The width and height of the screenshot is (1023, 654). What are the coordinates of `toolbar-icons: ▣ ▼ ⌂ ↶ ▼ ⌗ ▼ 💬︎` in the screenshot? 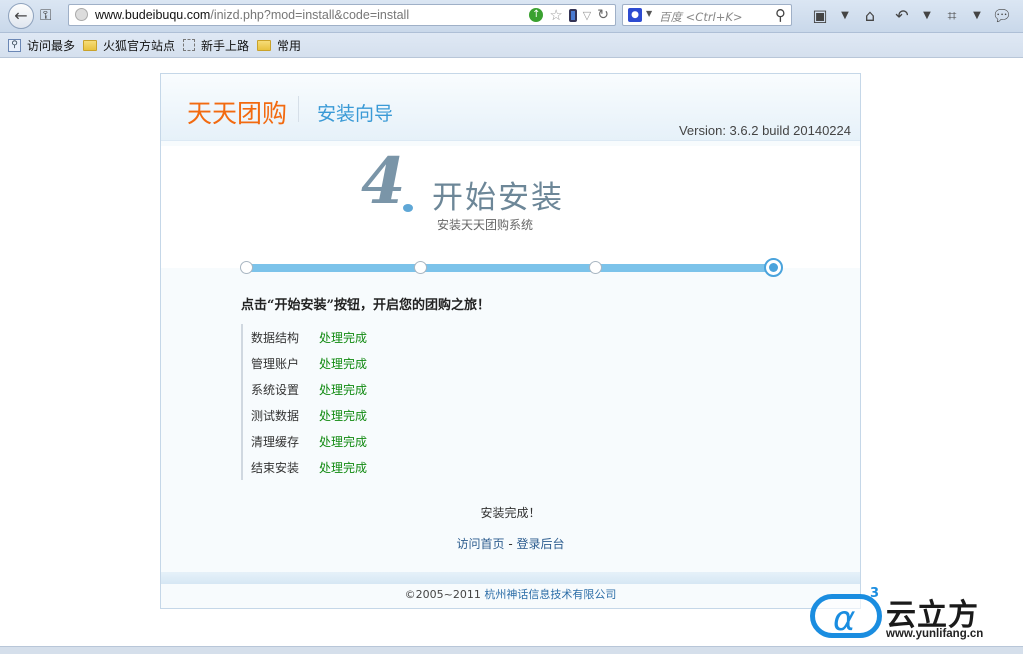 It's located at (911, 16).